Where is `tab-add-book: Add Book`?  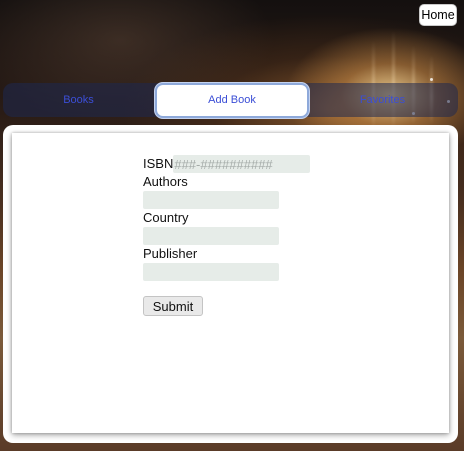 tab-add-book: Add Book is located at coordinates (232, 100).